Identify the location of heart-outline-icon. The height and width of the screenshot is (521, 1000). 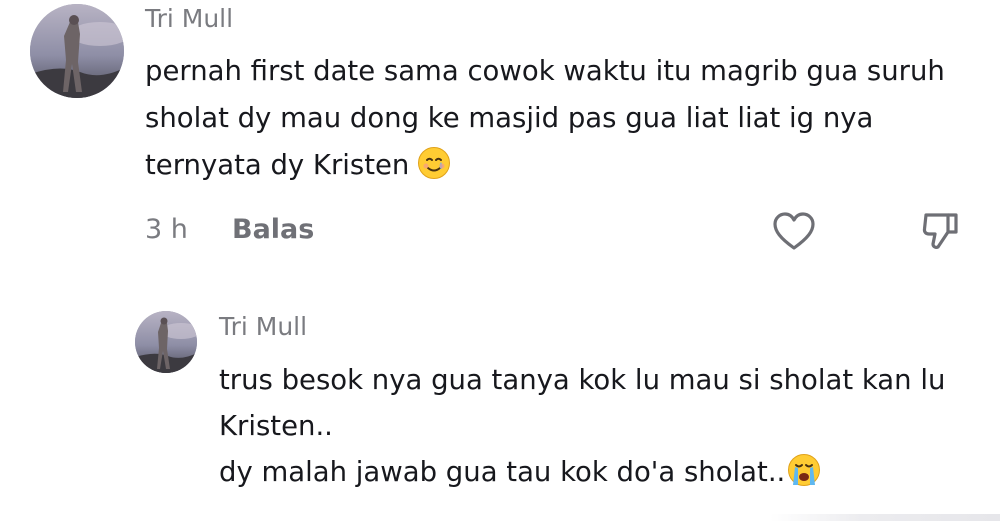
(794, 232).